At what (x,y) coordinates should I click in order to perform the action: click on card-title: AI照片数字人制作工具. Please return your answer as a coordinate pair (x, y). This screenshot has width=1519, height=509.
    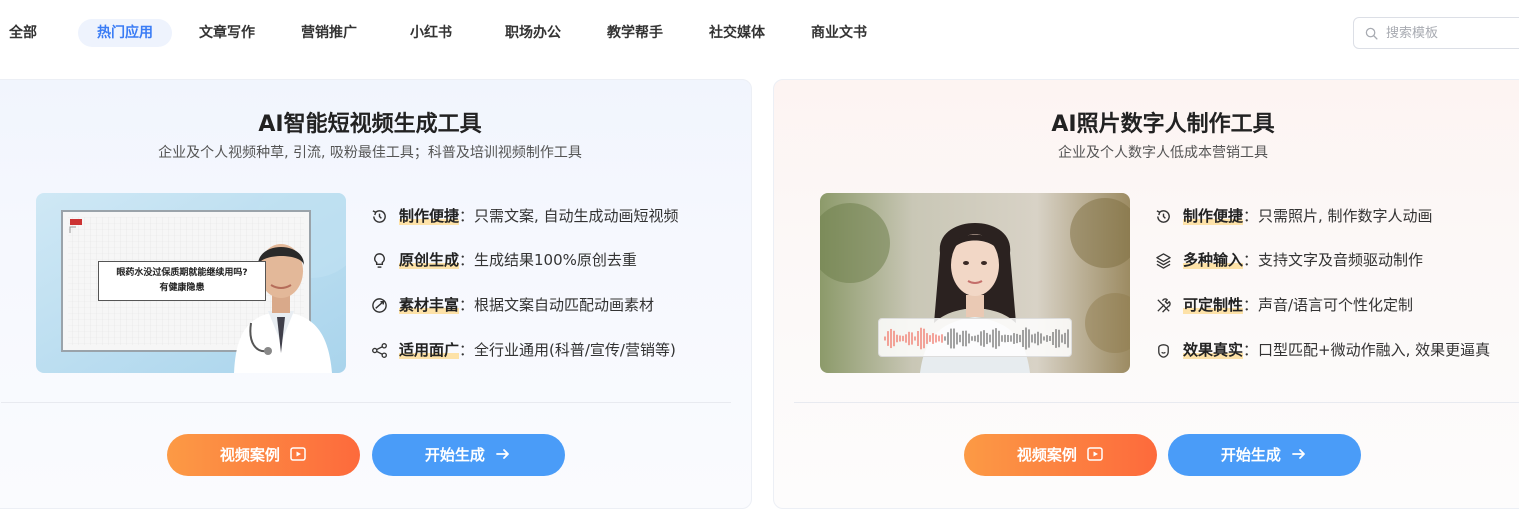
    Looking at the image, I should click on (1163, 124).